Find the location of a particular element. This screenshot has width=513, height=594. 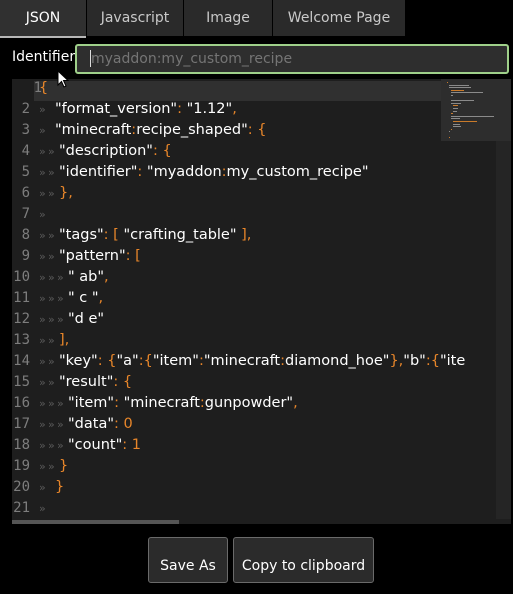

tab-javascript: Javascript is located at coordinates (135, 18).